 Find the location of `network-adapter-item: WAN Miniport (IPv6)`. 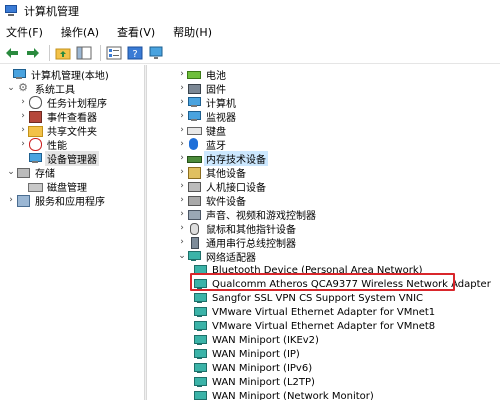

network-adapter-item: WAN Miniport (IPv6) is located at coordinates (253, 368).